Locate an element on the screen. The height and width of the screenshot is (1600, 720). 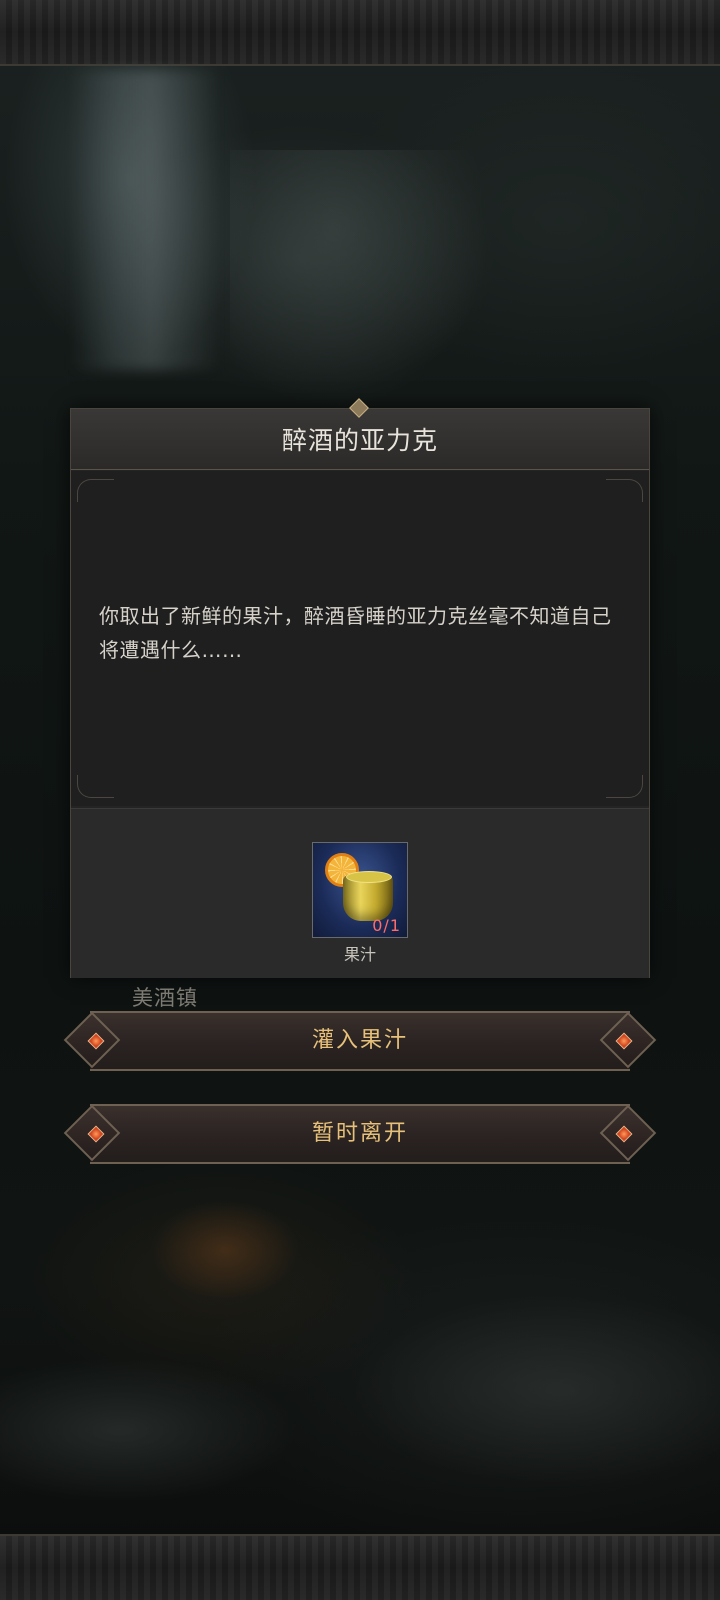
required-items-panel: 0/1 果汁 is located at coordinates (360, 893).